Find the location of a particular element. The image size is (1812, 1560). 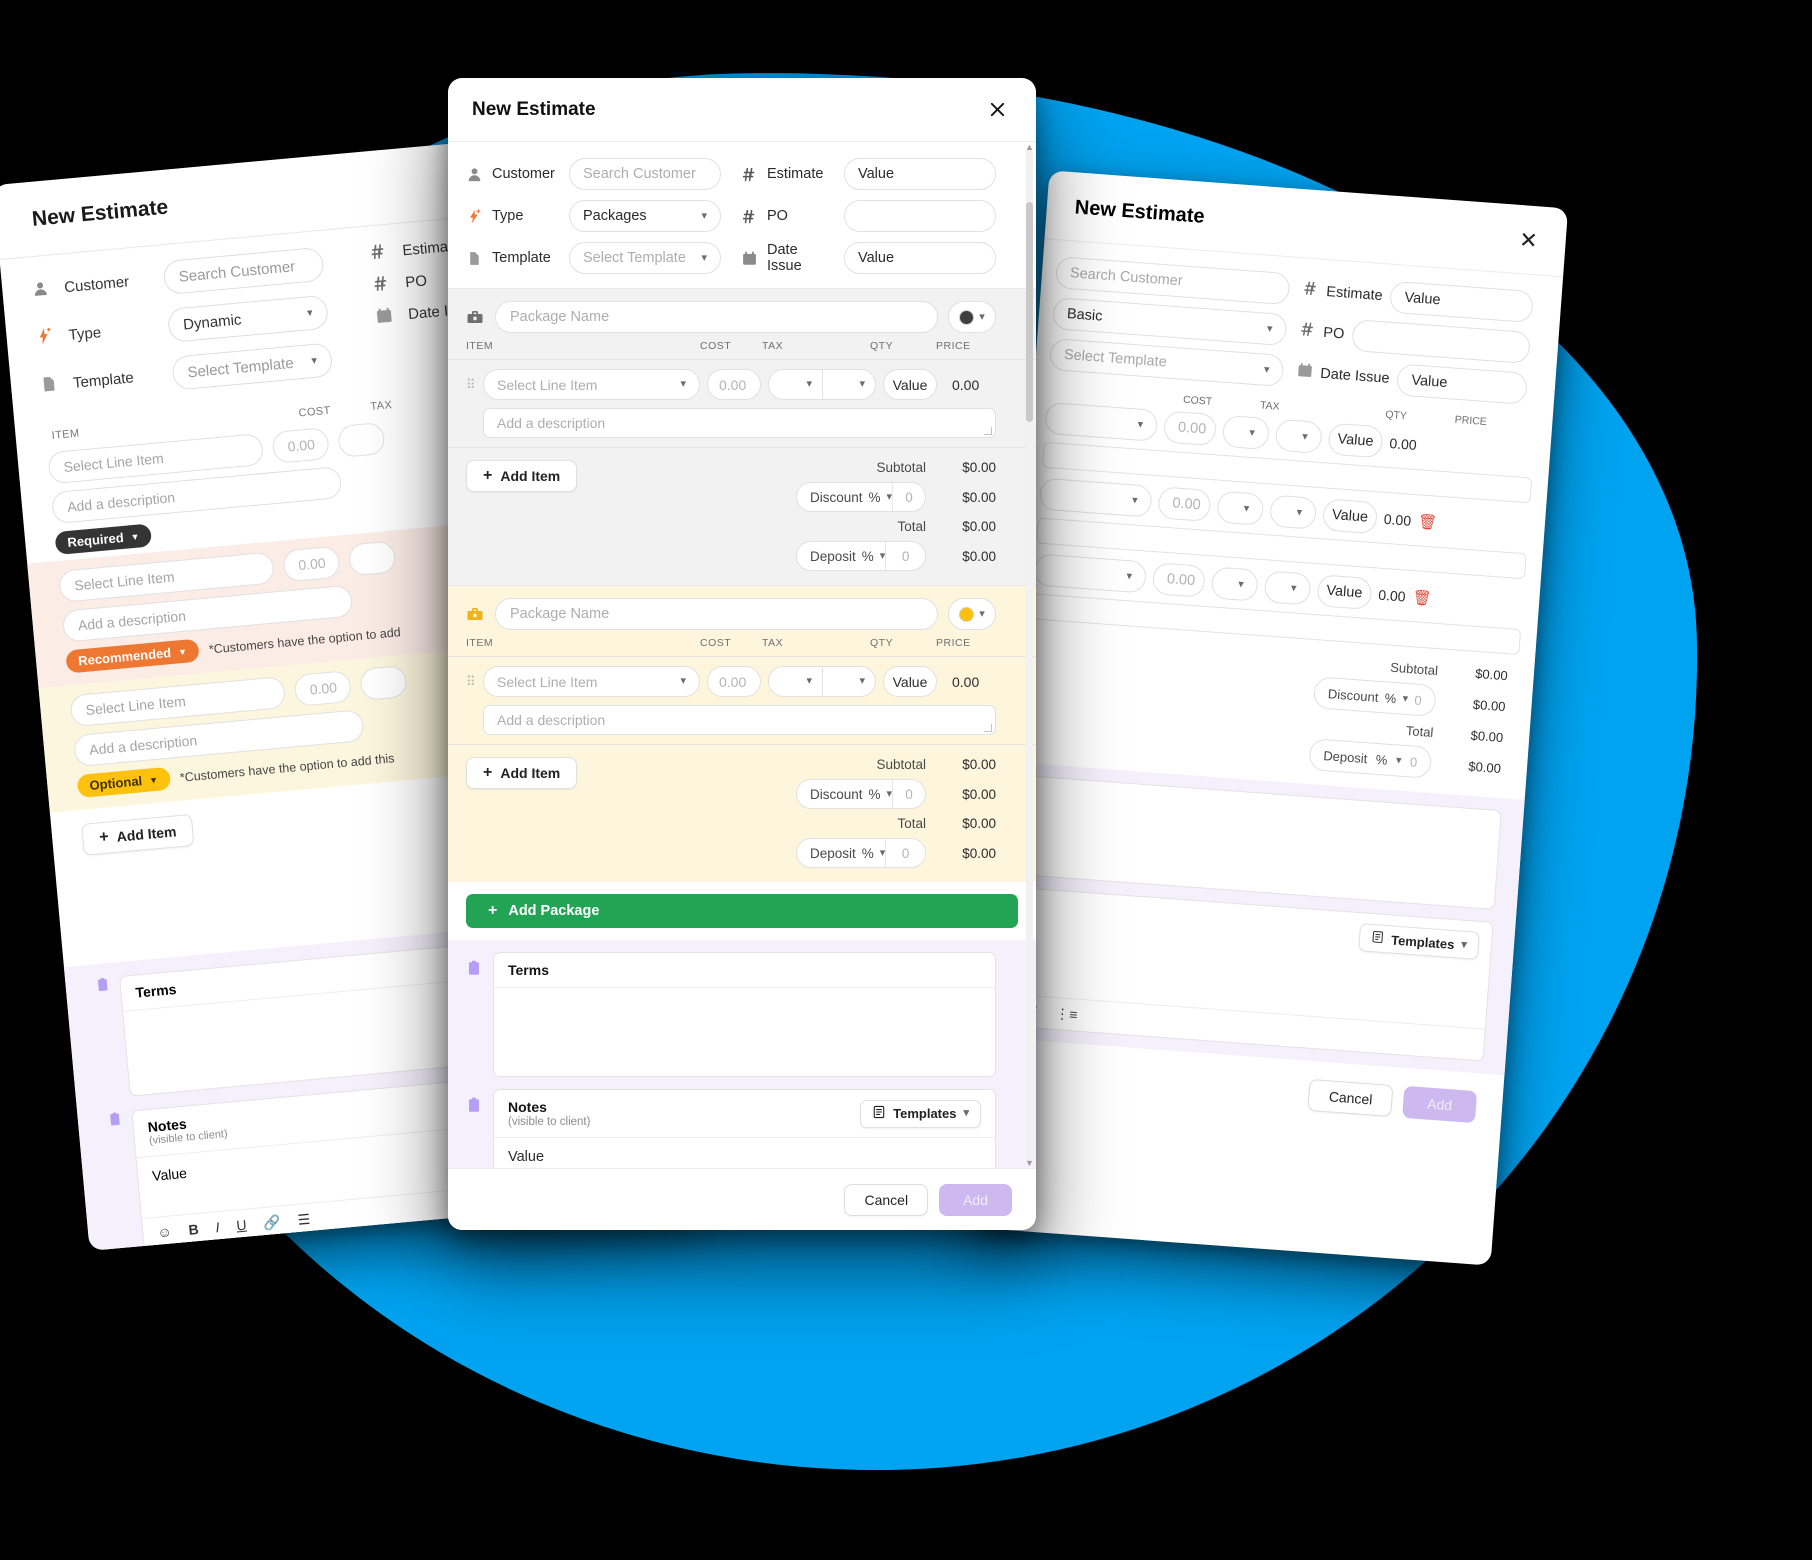

po-input is located at coordinates (920, 216).